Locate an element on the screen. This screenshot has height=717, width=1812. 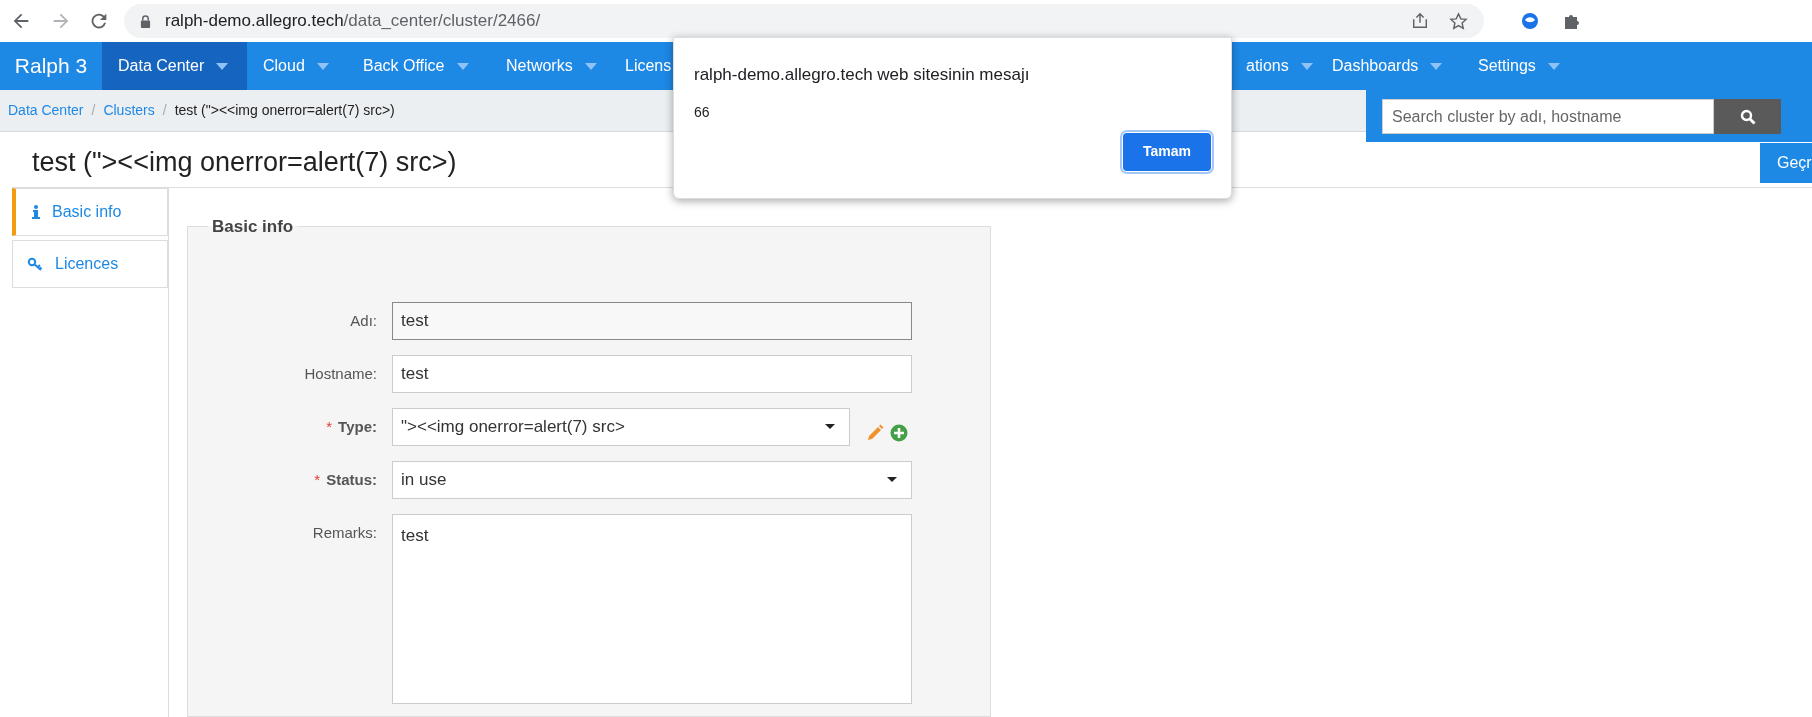
key-icon is located at coordinates (35, 264).